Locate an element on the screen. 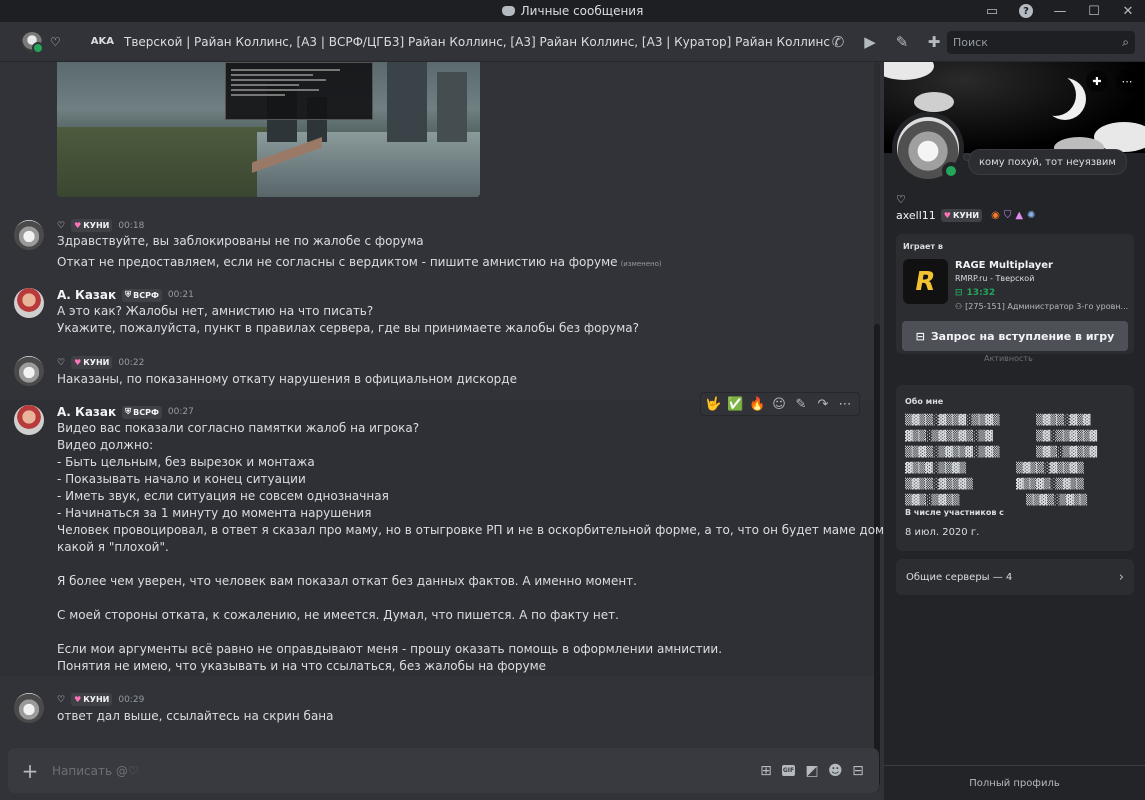 This screenshot has width=1145, height=800. activity-icon: ⊟ is located at coordinates (858, 771).